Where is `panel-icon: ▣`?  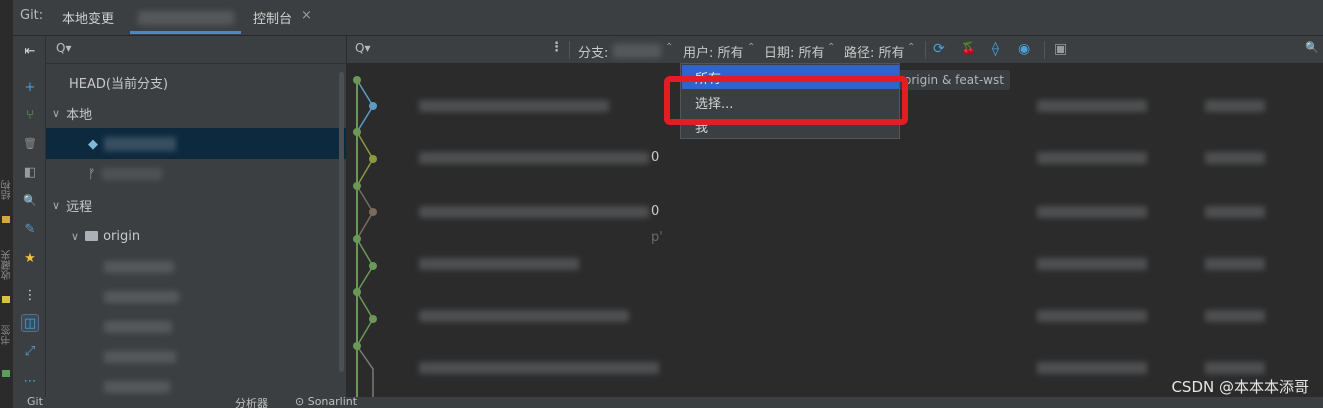 panel-icon: ▣ is located at coordinates (1060, 49).